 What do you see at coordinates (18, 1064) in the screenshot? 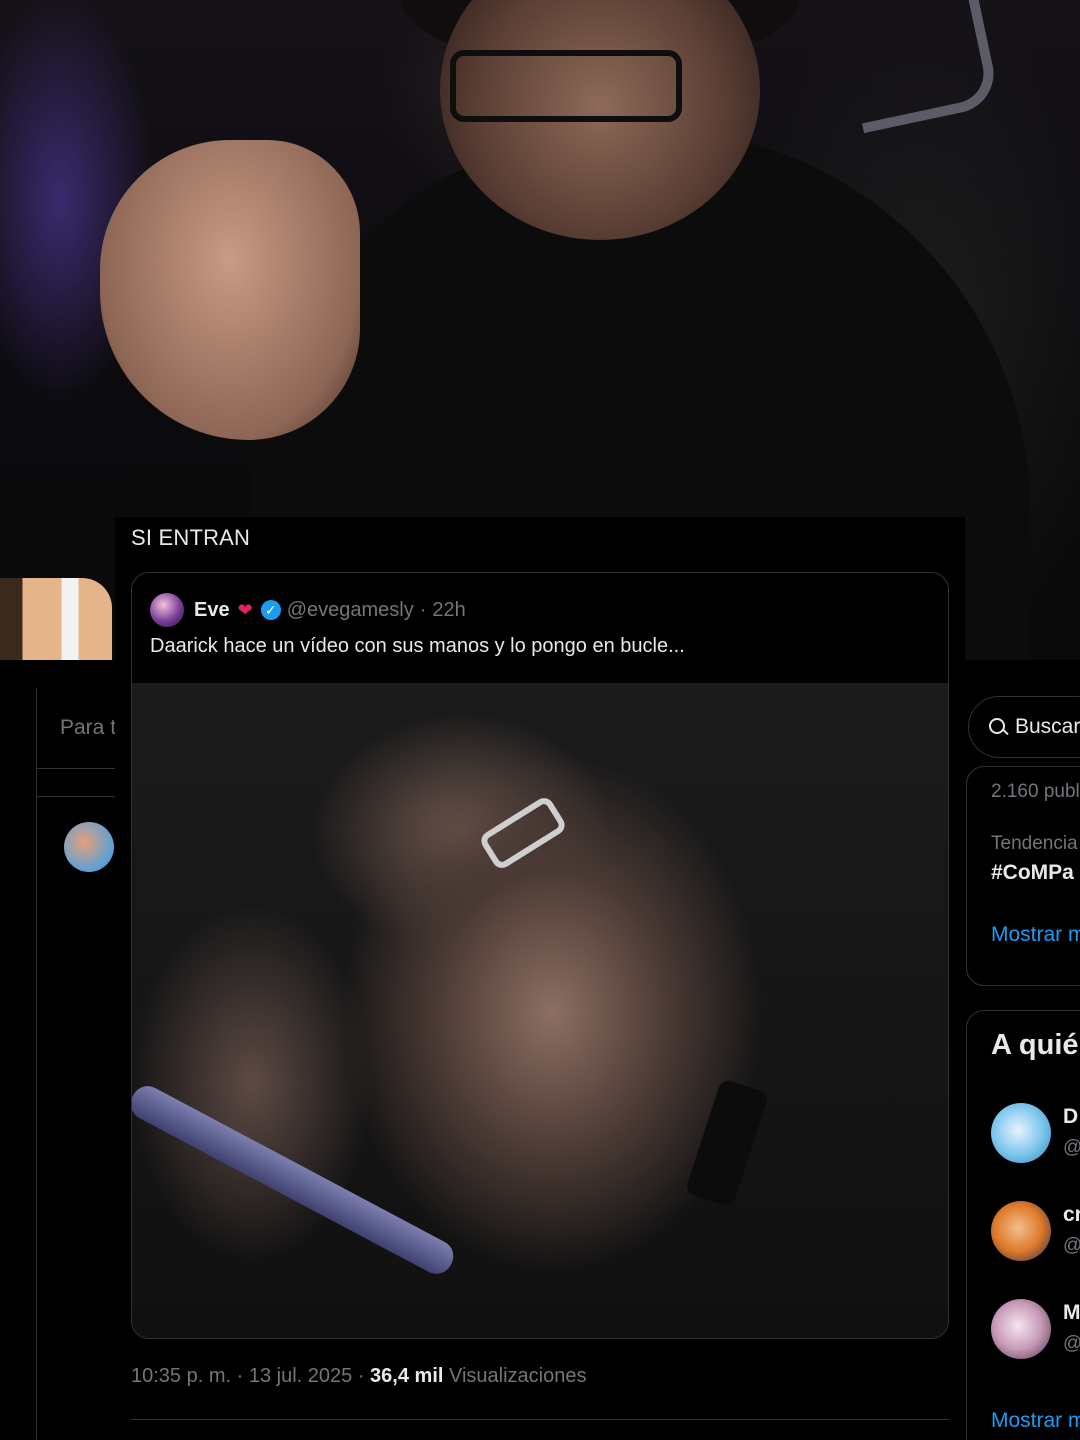
I see `left-nav-rail` at bounding box center [18, 1064].